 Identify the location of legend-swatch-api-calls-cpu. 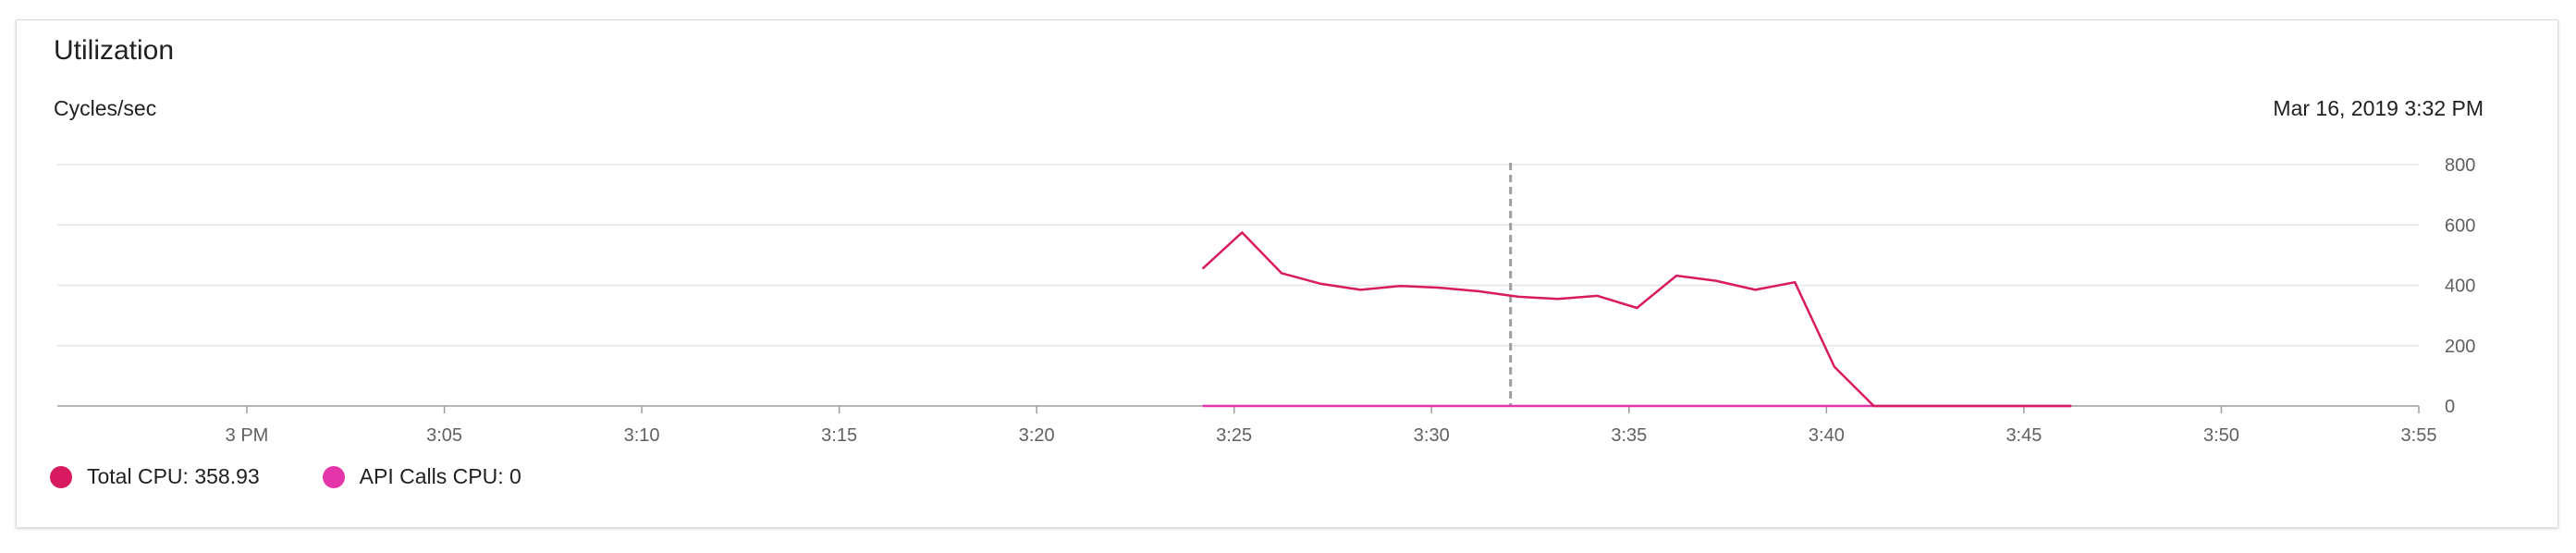
(333, 477).